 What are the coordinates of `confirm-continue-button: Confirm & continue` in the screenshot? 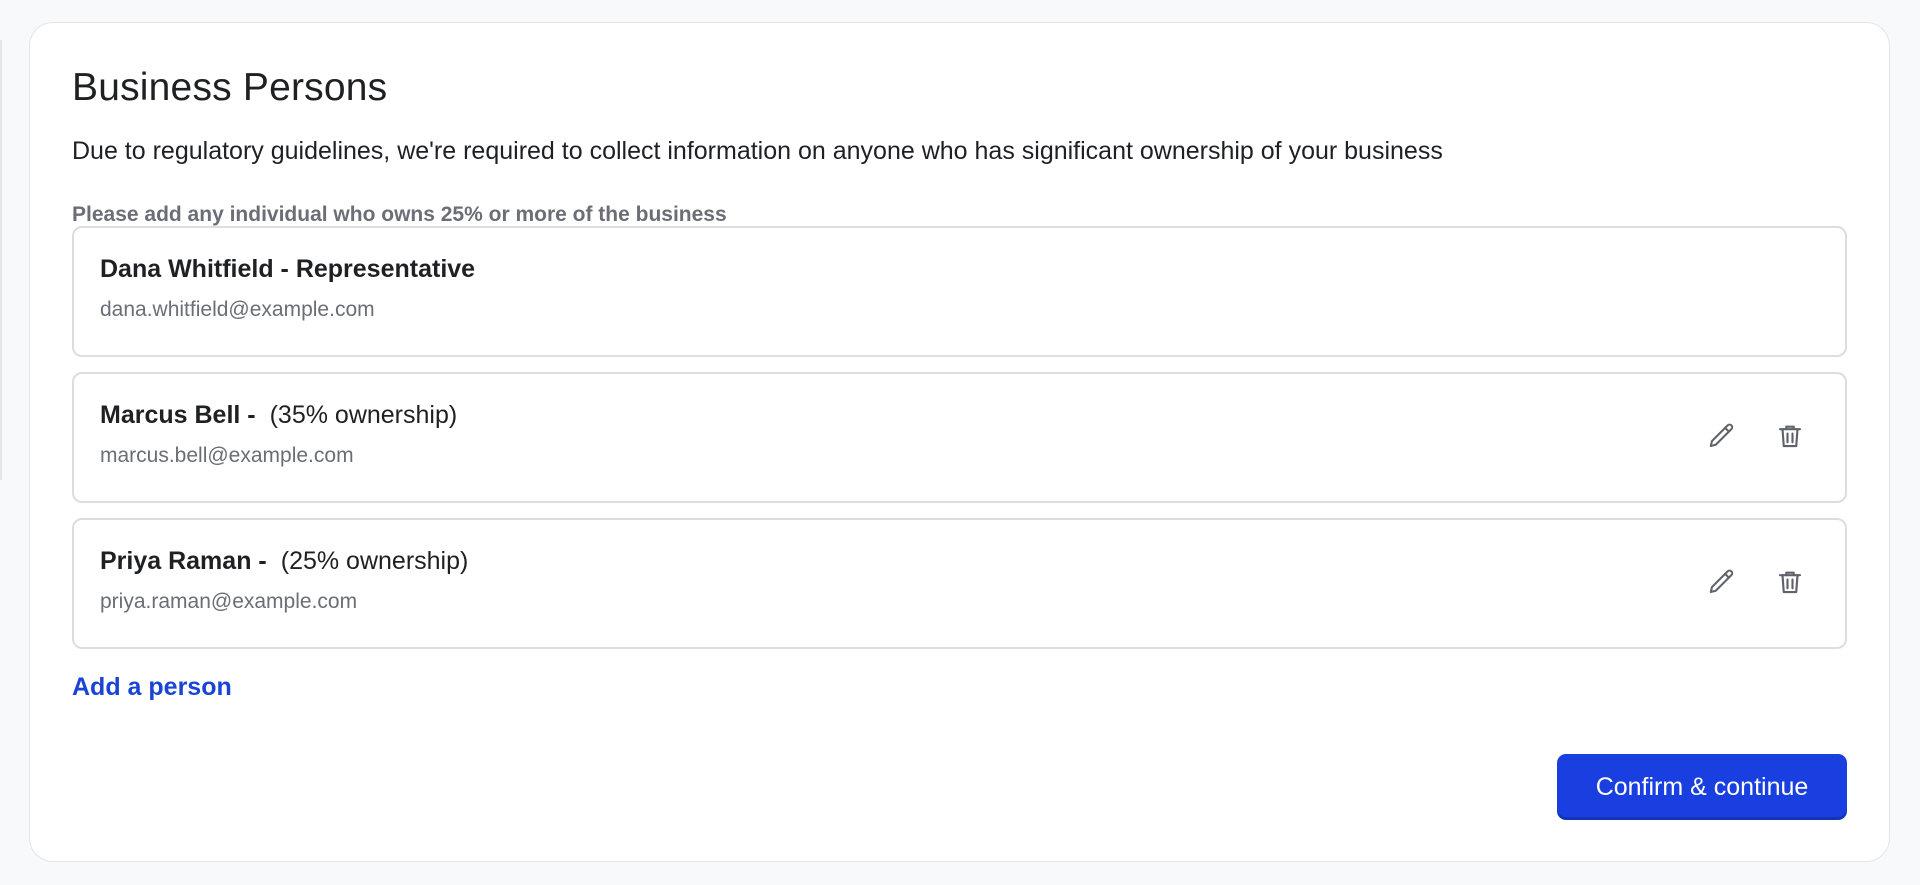 It's located at (1702, 787).